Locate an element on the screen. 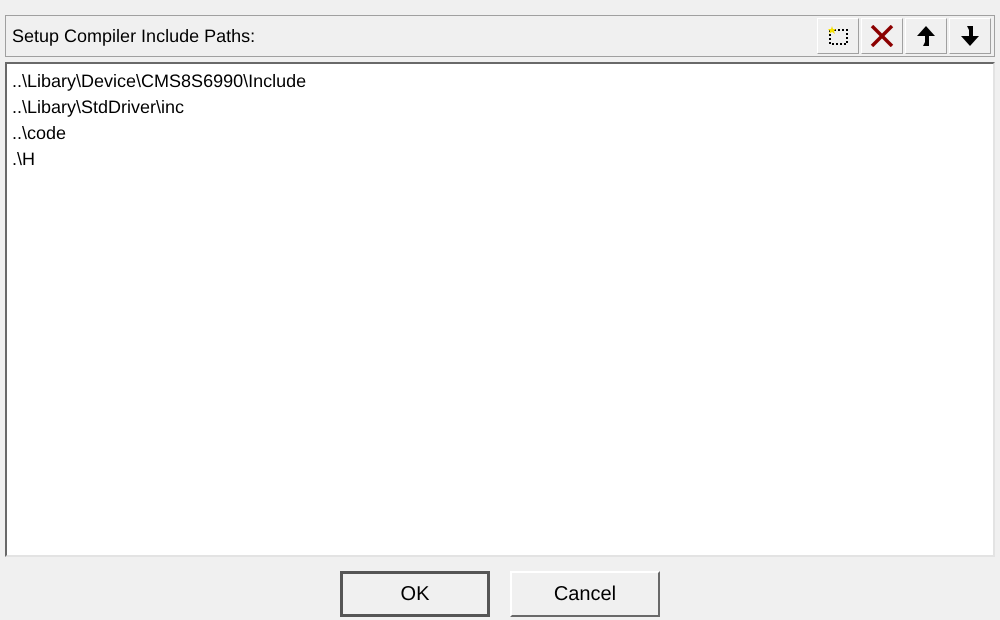 This screenshot has width=1000, height=620. path-item: ..\Libary\Device\CMS8S6990\Include is located at coordinates (502, 81).